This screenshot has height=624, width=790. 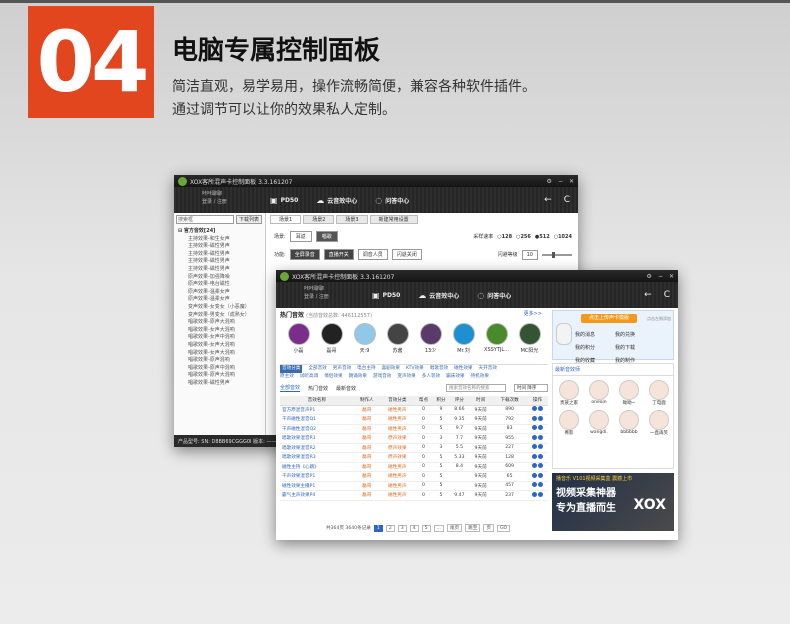 What do you see at coordinates (423, 401) in the screenshot?
I see `column-header: 帮点` at bounding box center [423, 401].